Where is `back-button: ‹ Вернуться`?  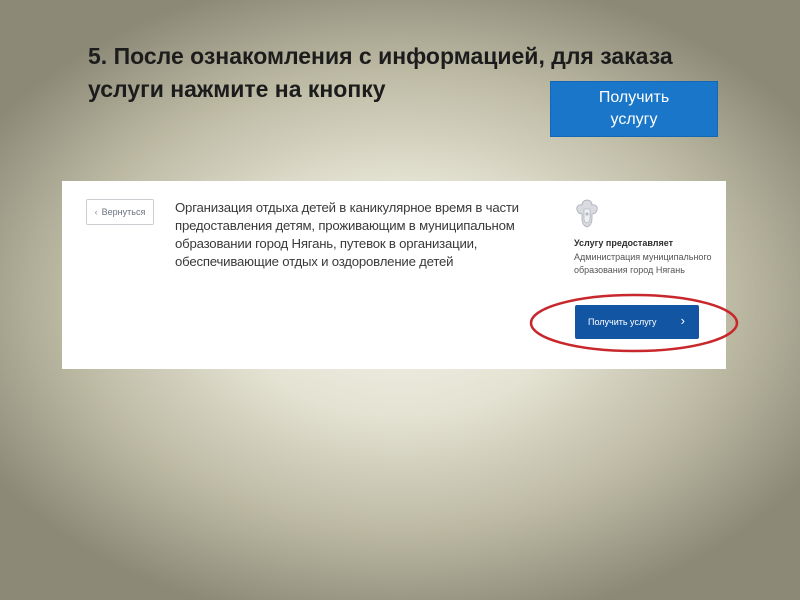
back-button: ‹ Вернуться is located at coordinates (120, 212).